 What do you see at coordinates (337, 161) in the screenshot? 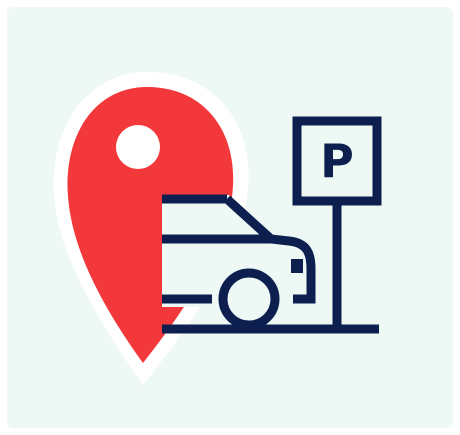
I see `parking-sign-letter: P` at bounding box center [337, 161].